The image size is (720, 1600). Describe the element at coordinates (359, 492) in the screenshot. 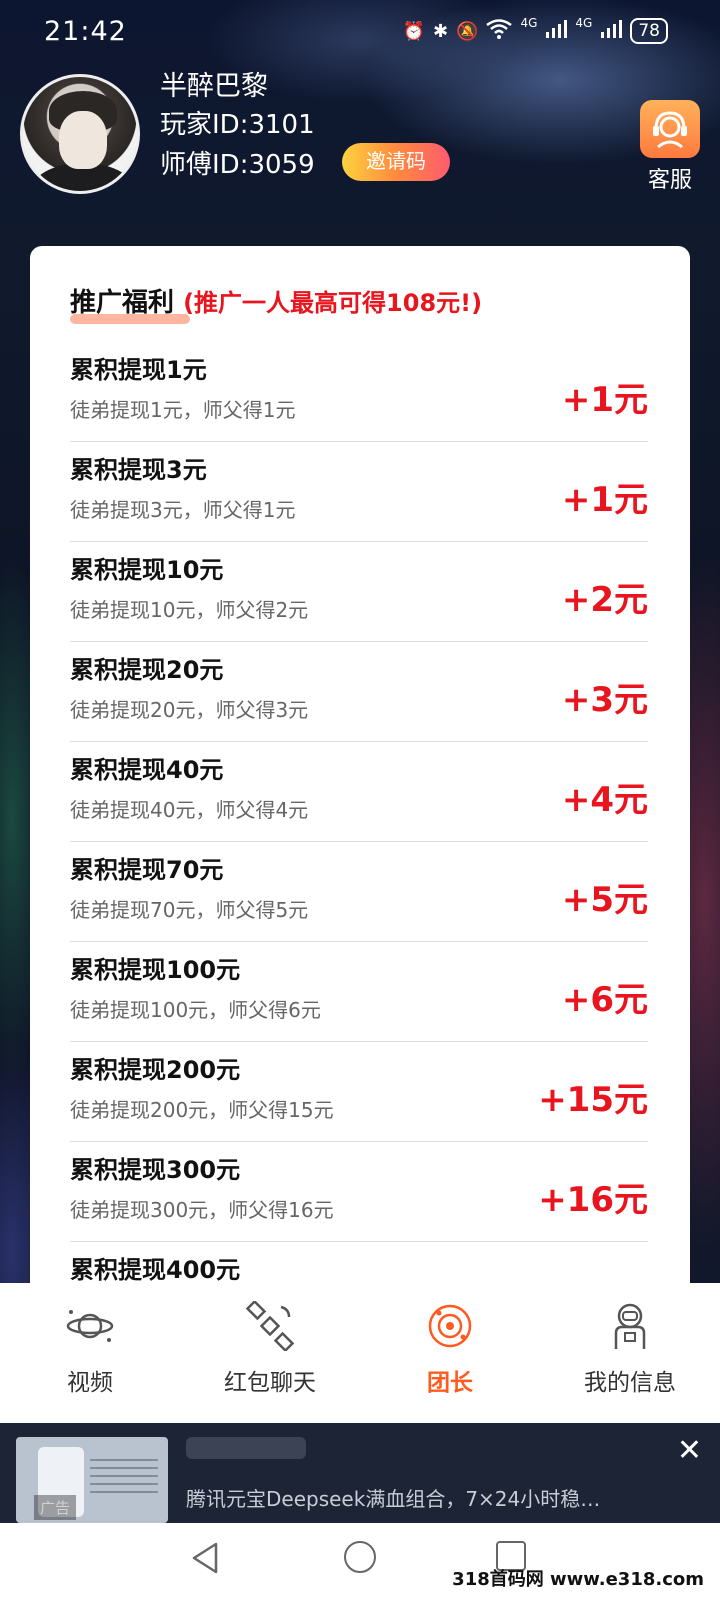

I see `reward-row: 累积提现3元 徒弟提现3元，师父得1元 +1元` at that location.